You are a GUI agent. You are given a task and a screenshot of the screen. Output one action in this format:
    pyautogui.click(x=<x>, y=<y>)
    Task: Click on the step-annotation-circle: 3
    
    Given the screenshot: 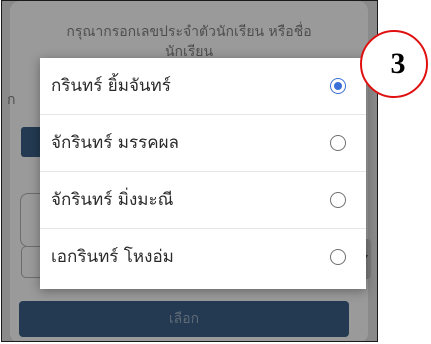 What is the action you would take?
    pyautogui.click(x=394, y=64)
    